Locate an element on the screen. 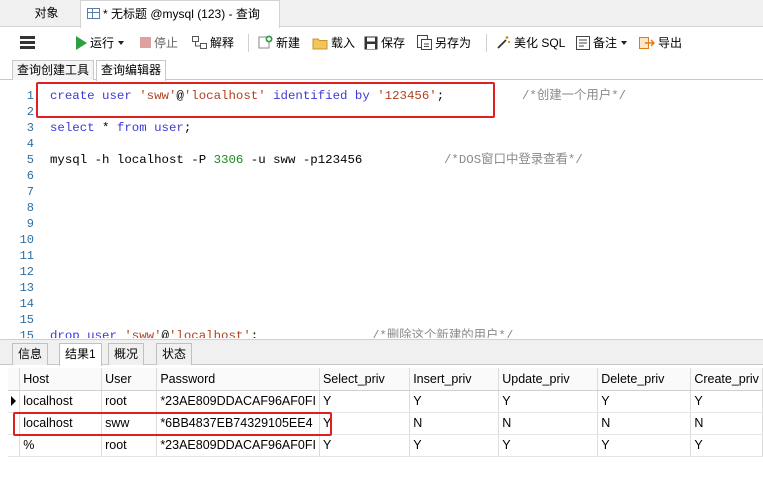 The height and width of the screenshot is (487, 763). new-button: 新建 is located at coordinates (279, 43).